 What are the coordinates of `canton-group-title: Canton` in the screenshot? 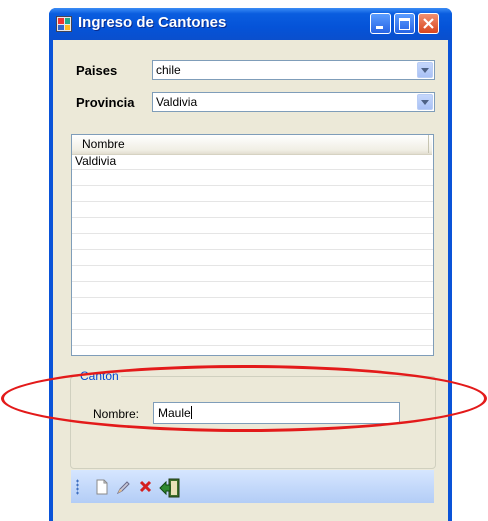 It's located at (99, 376).